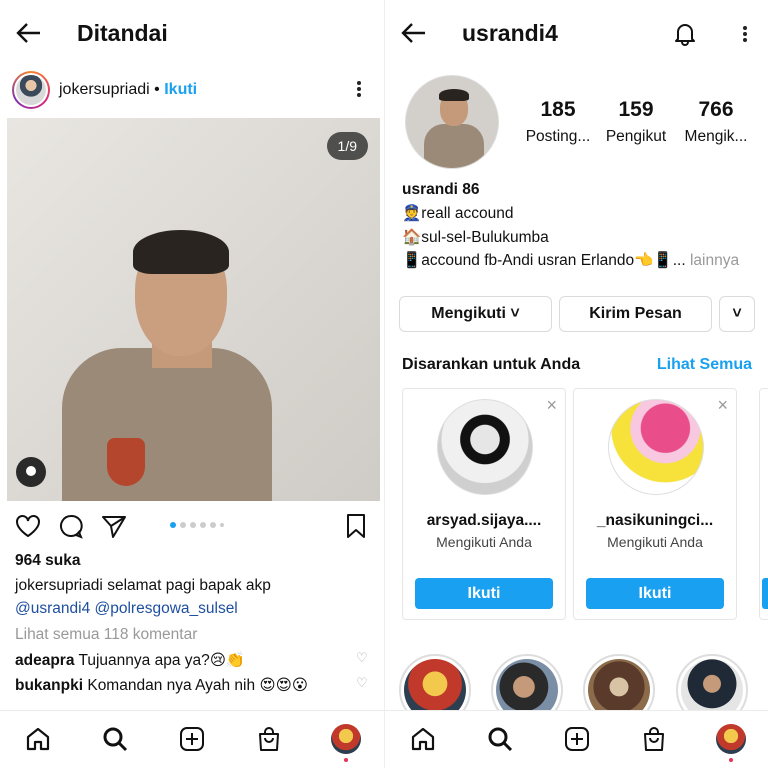  Describe the element at coordinates (655, 504) in the screenshot. I see `suggestion-card: × _nasikuningci... Mengikuti Anda Ikuti` at that location.